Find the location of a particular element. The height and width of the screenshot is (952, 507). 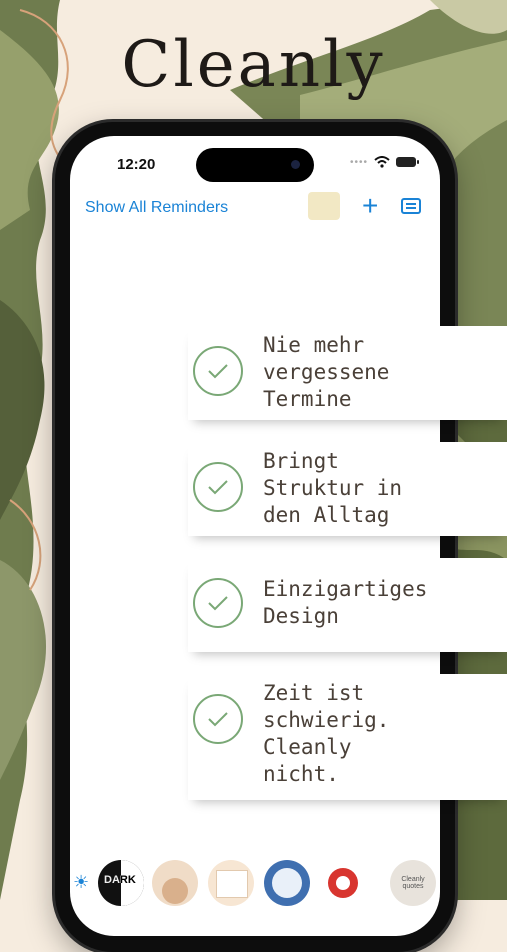

battery-icon is located at coordinates (407, 162).